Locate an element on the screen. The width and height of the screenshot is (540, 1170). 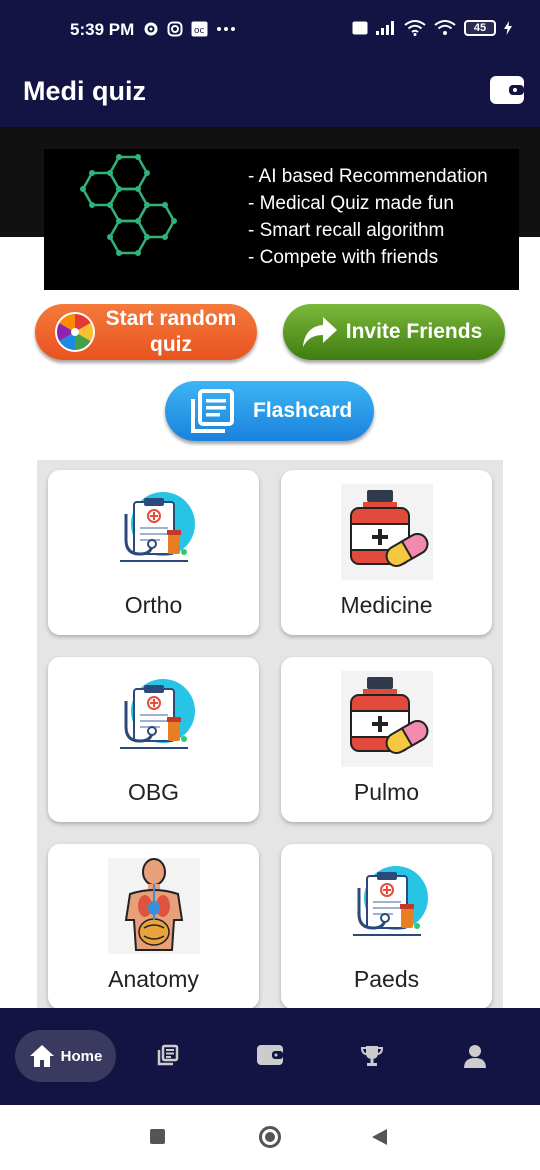
app-bar: Medi quiz is located at coordinates (270, 93).